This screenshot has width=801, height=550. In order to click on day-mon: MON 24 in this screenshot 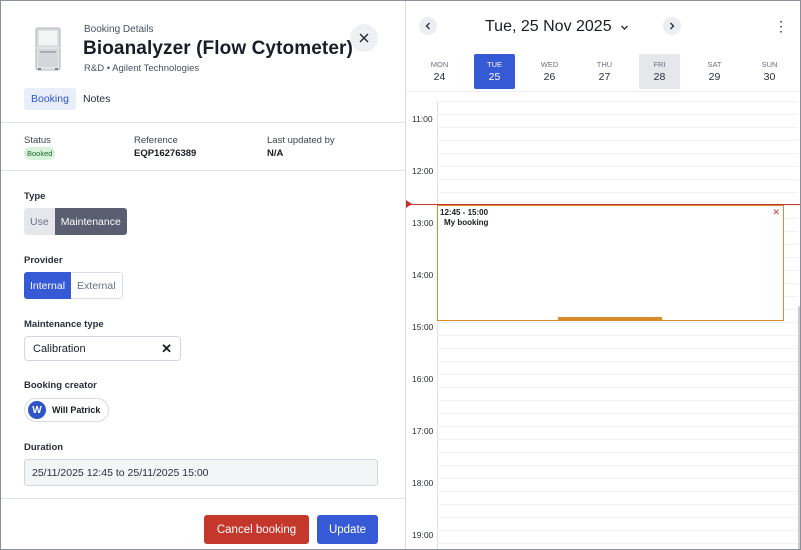, I will do `click(439, 71)`.